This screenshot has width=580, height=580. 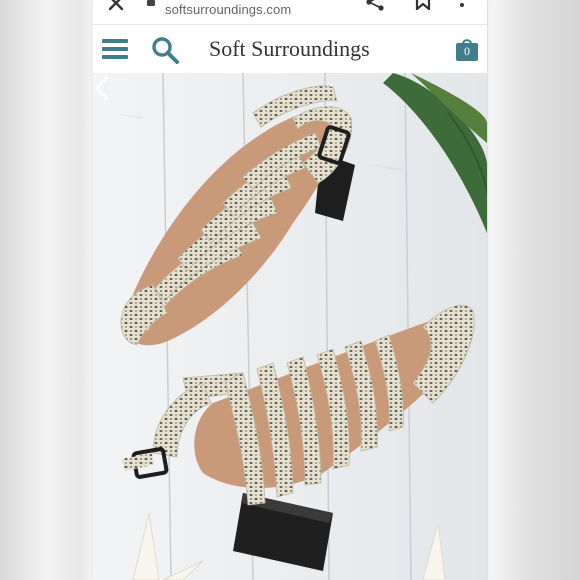 What do you see at coordinates (228, 9) in the screenshot?
I see `url-text: softsurroundings.com` at bounding box center [228, 9].